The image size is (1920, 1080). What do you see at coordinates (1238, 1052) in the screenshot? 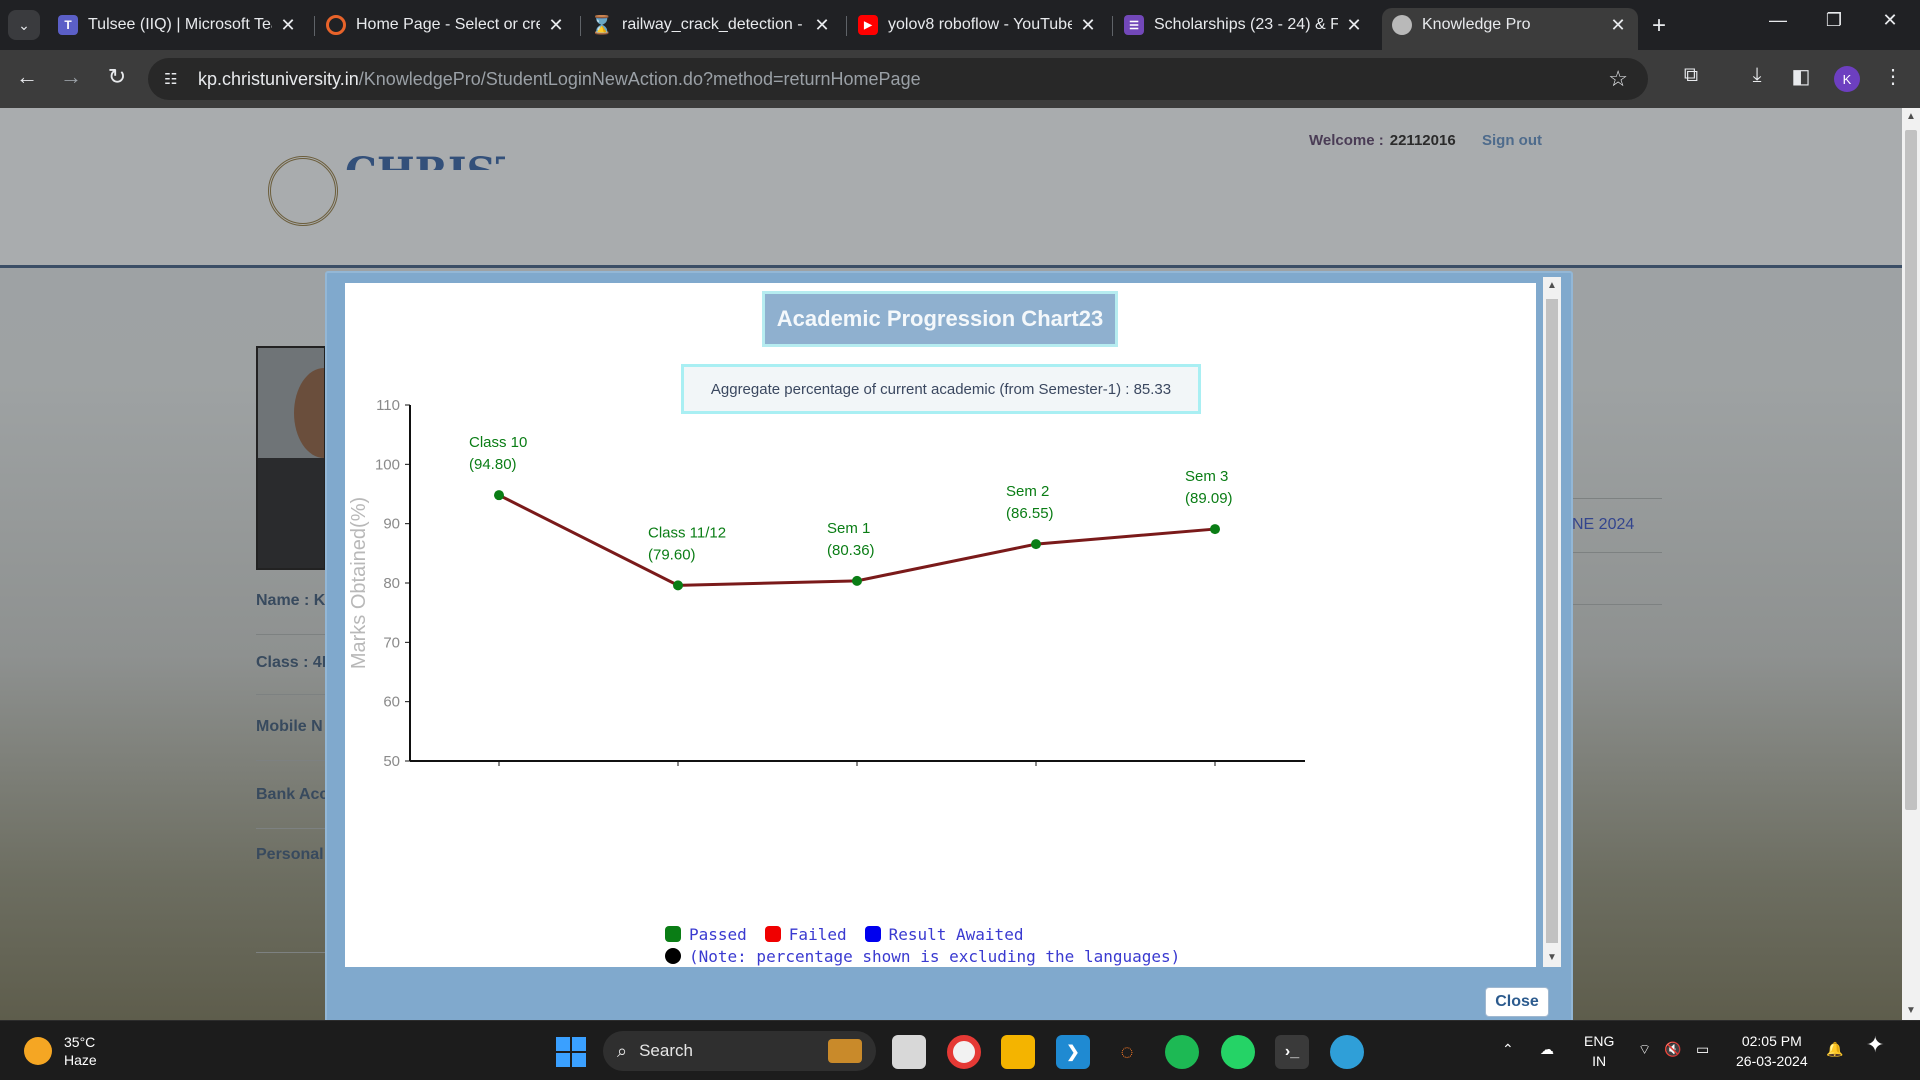
I see `whatsapp-icon` at bounding box center [1238, 1052].